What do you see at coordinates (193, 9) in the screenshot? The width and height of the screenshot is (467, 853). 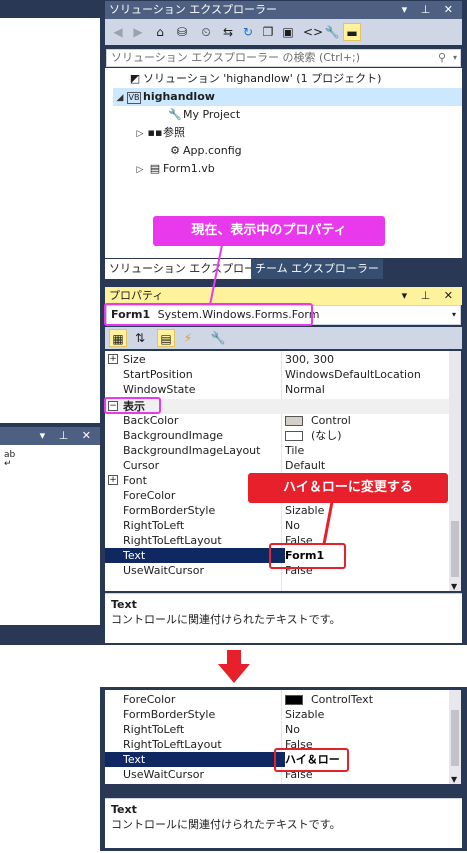 I see `solution-explorer-title: ソリューション エクスプローラー` at bounding box center [193, 9].